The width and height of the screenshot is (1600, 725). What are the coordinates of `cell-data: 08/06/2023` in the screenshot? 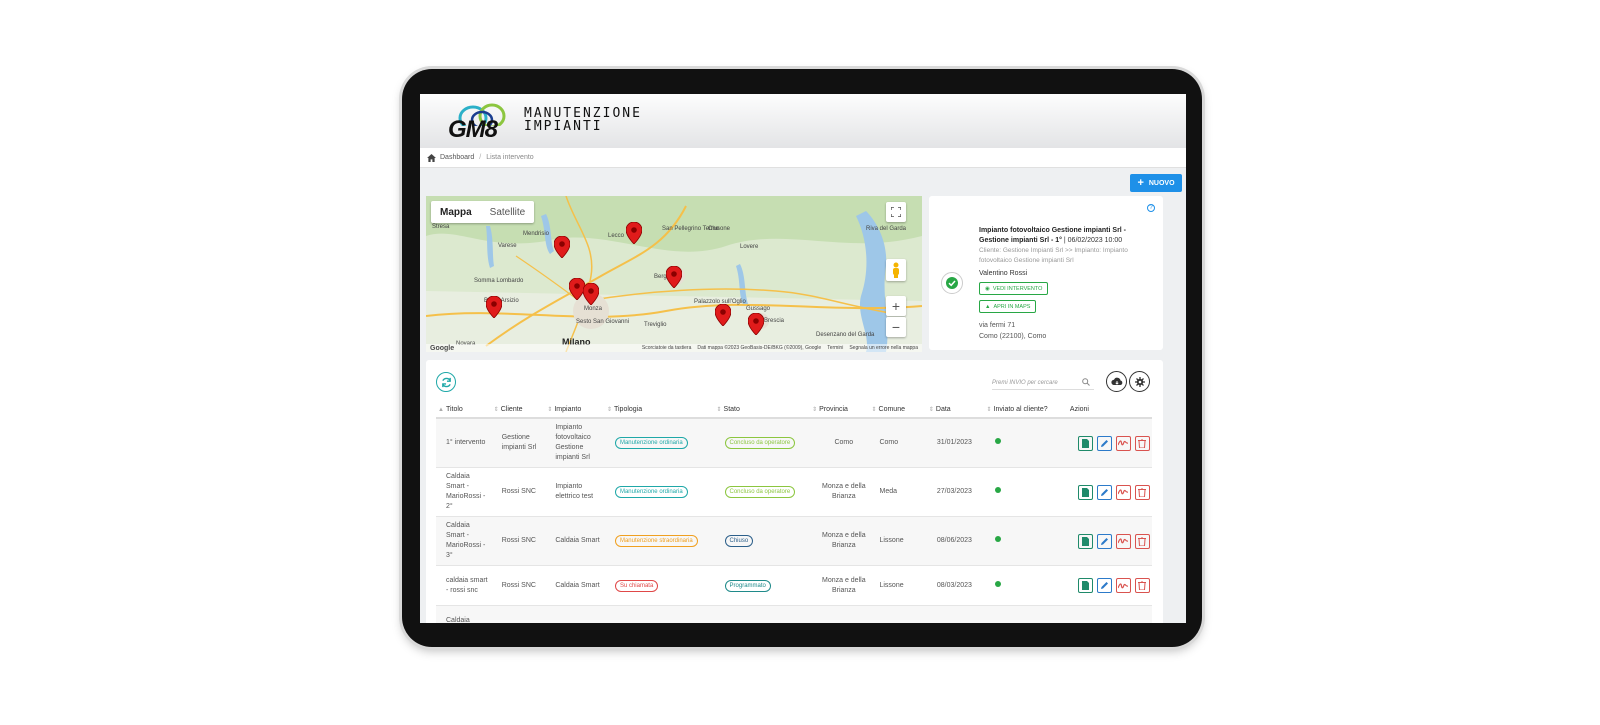 It's located at (955, 541).